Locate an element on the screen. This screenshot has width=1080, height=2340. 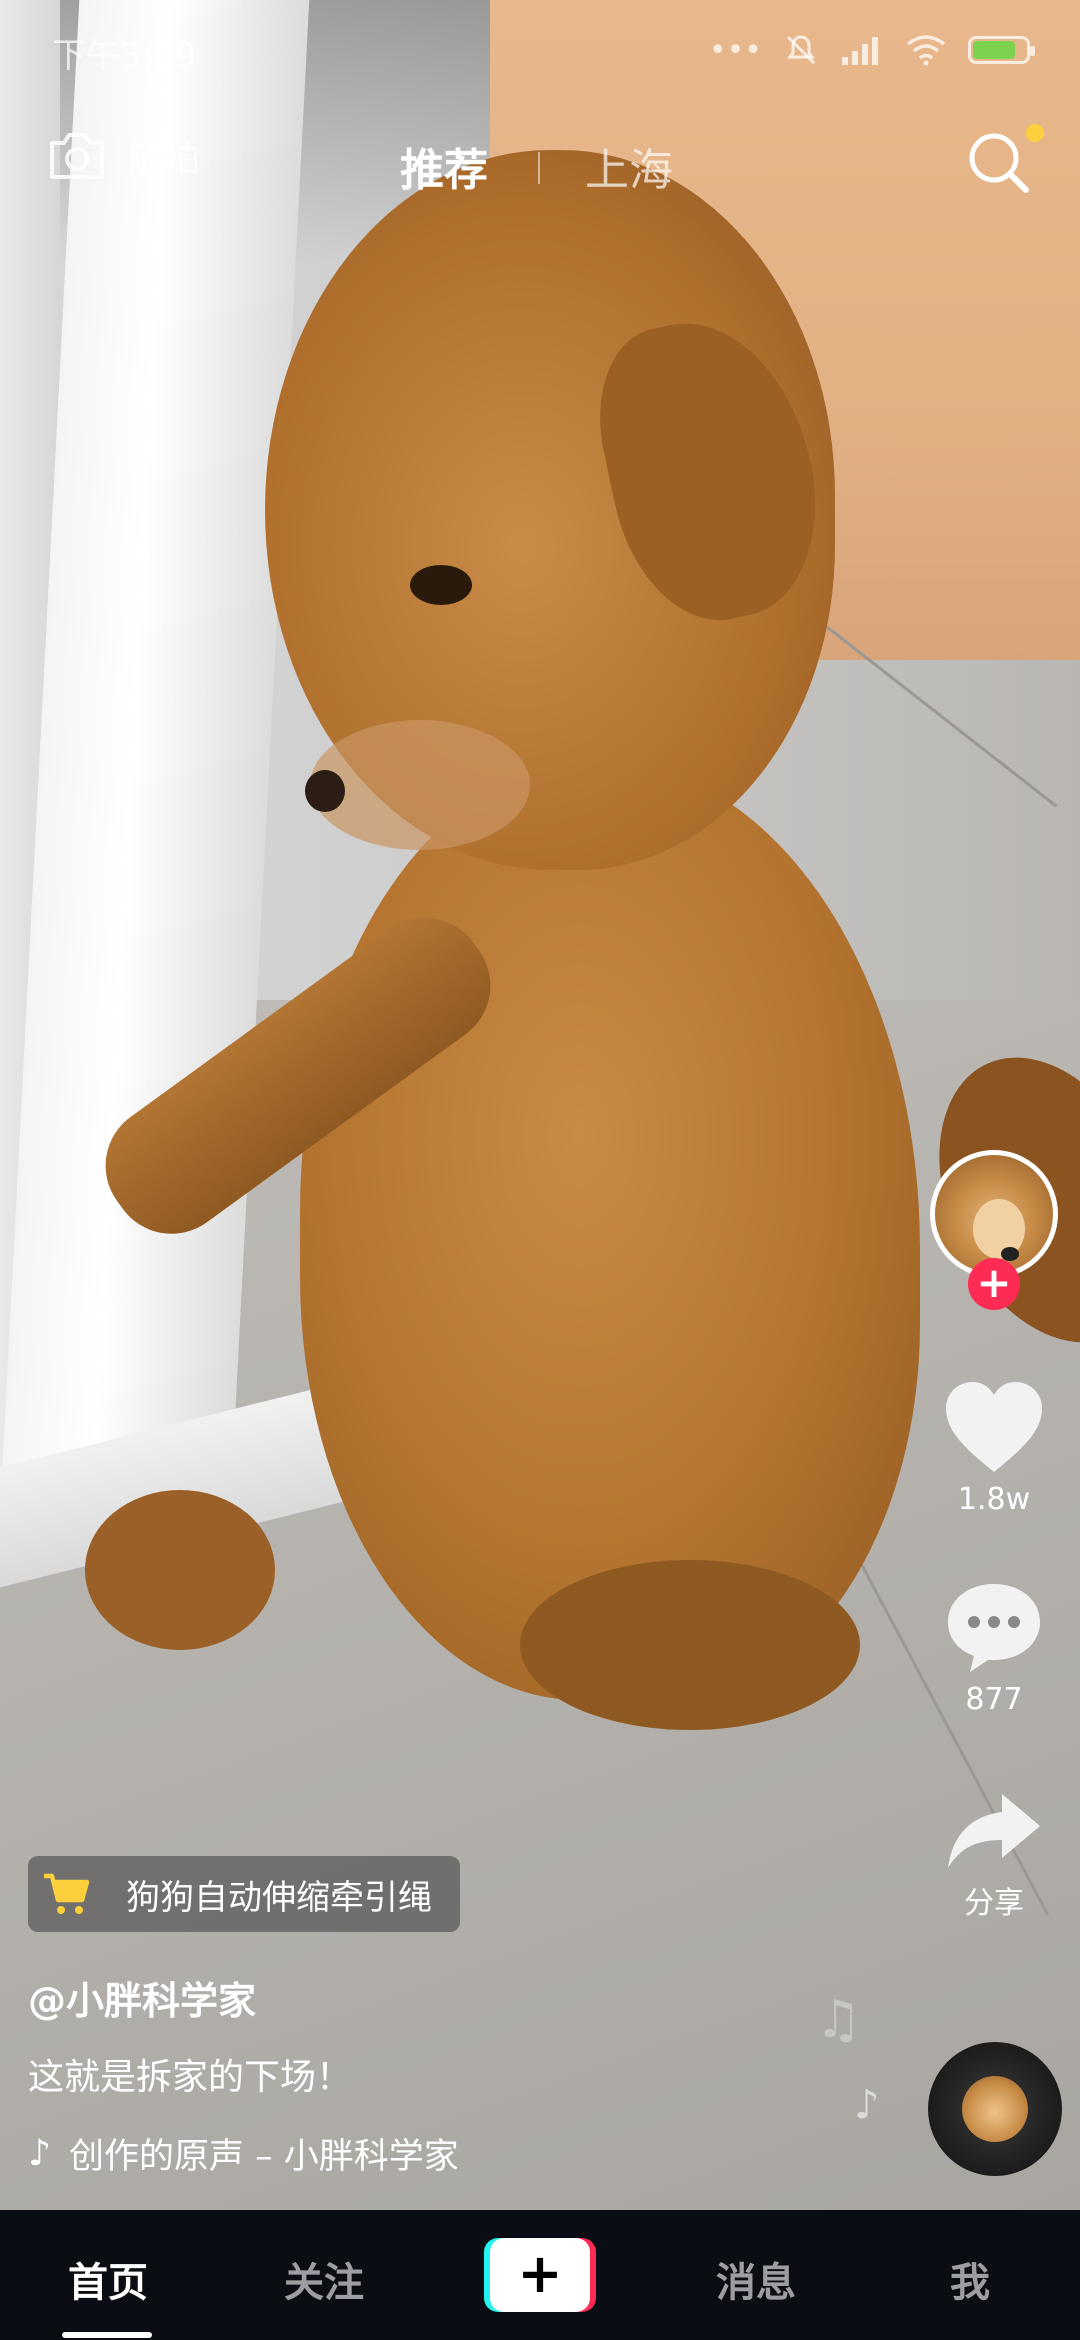
status-time: 下午3:19 is located at coordinates (124, 56).